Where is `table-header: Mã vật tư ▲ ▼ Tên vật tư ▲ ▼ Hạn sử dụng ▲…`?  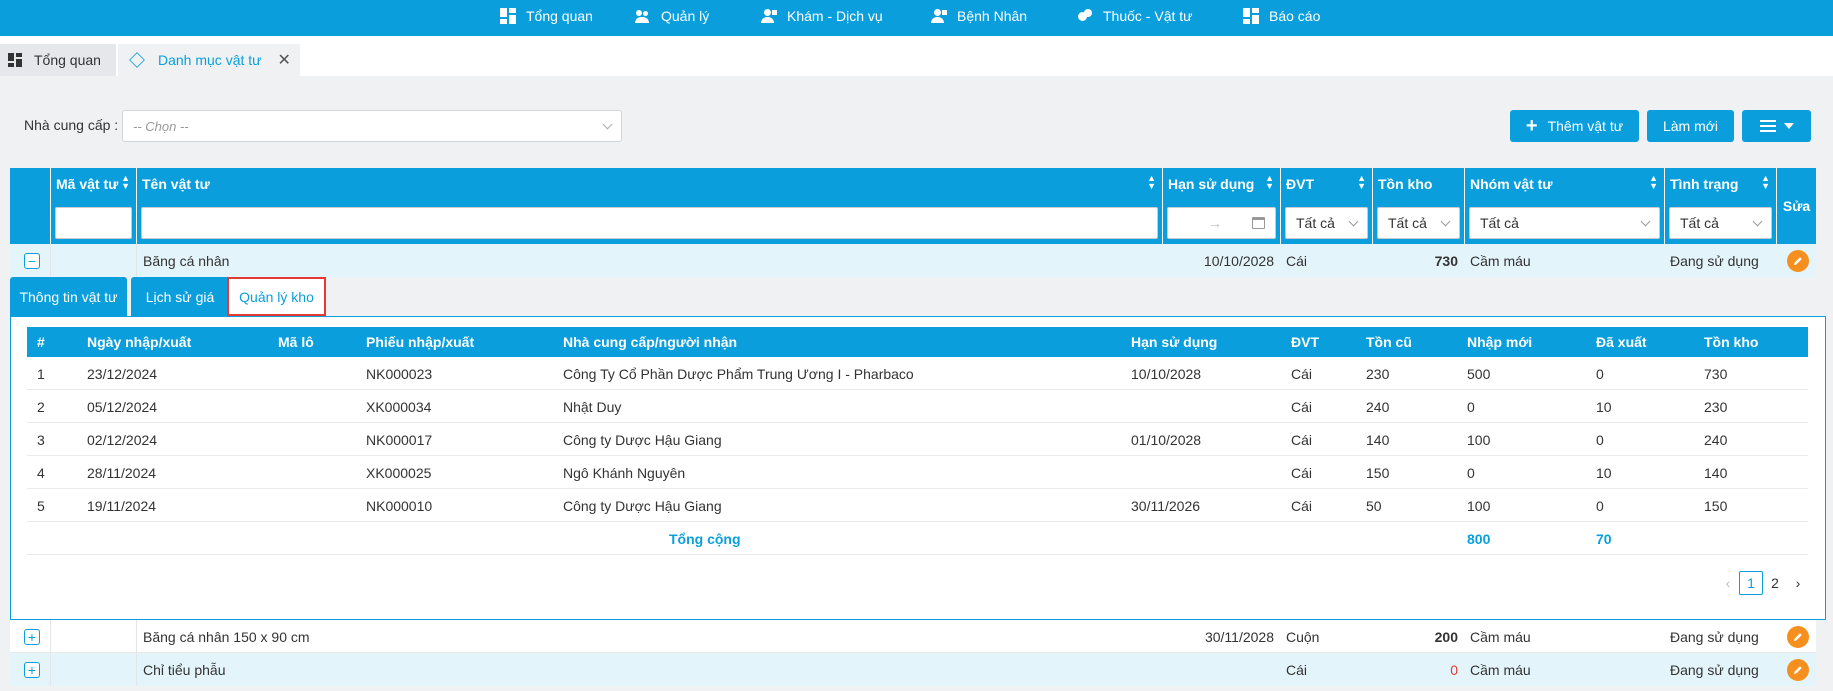
table-header: Mã vật tư ▲ ▼ Tên vật tư ▲ ▼ Hạn sử dụng ▲… is located at coordinates (913, 206).